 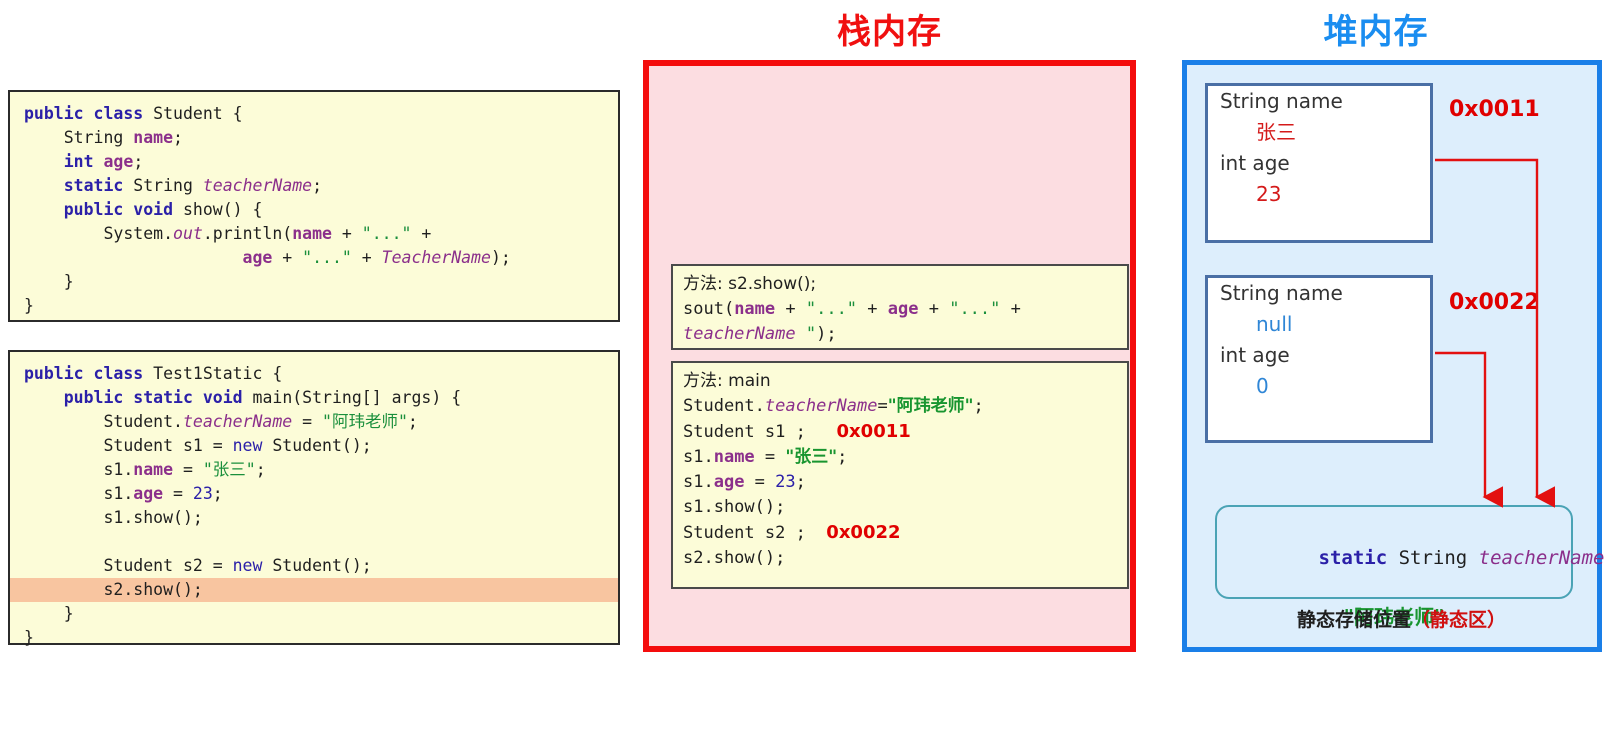 I want to click on code-token: class, so click(x=123, y=113).